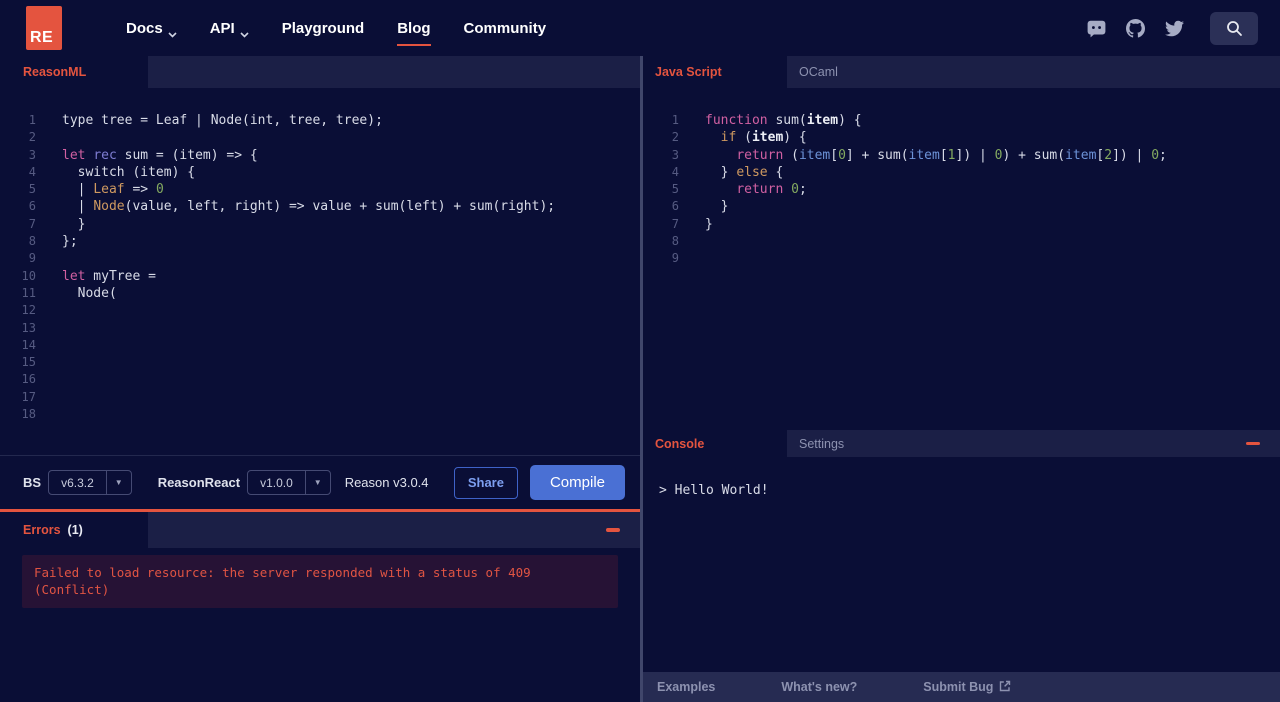 The height and width of the screenshot is (702, 1280). Describe the element at coordinates (289, 482) in the screenshot. I see `reasonreact-version-select: v1.0.0 ▼` at that location.